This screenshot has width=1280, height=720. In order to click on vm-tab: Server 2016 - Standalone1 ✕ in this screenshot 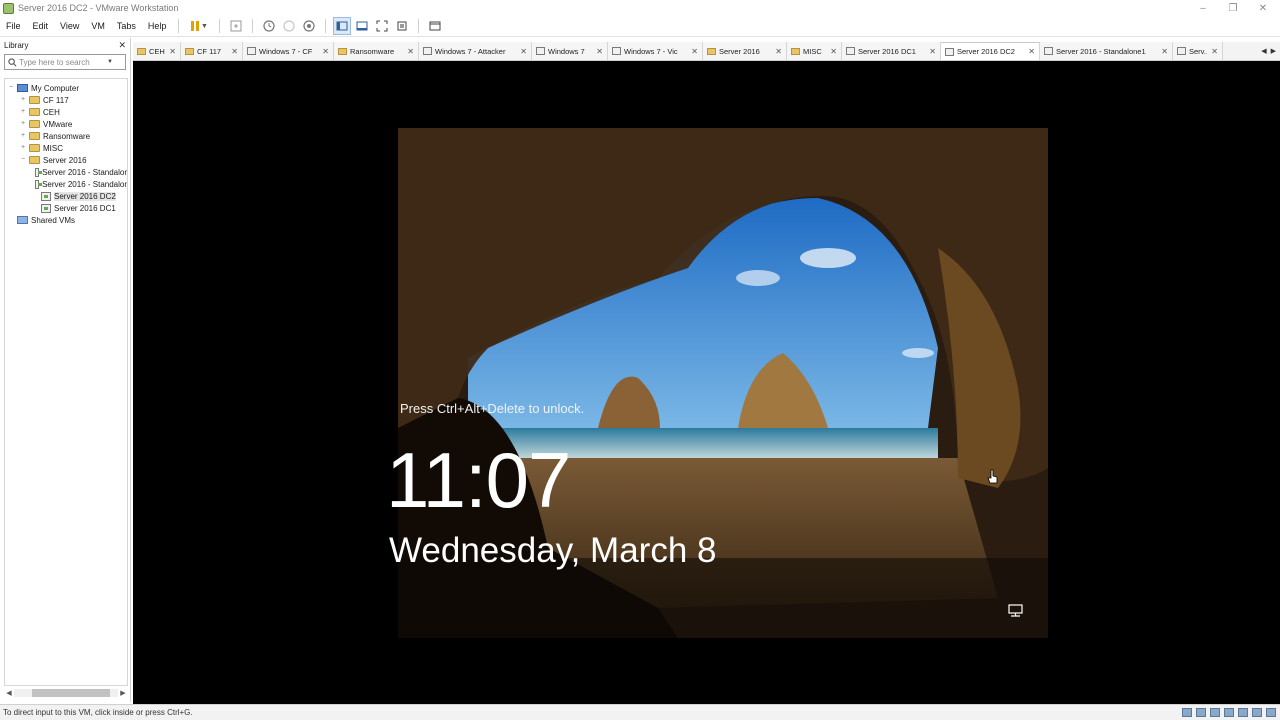, I will do `click(1106, 51)`.